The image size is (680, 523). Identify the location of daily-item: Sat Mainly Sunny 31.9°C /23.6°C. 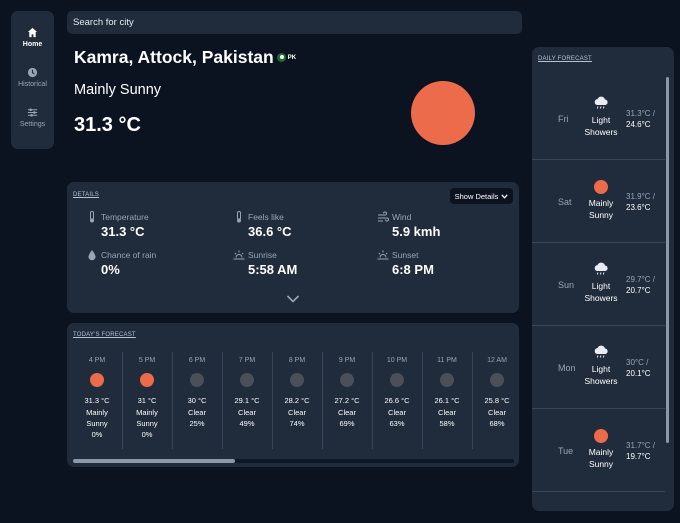
(598, 201).